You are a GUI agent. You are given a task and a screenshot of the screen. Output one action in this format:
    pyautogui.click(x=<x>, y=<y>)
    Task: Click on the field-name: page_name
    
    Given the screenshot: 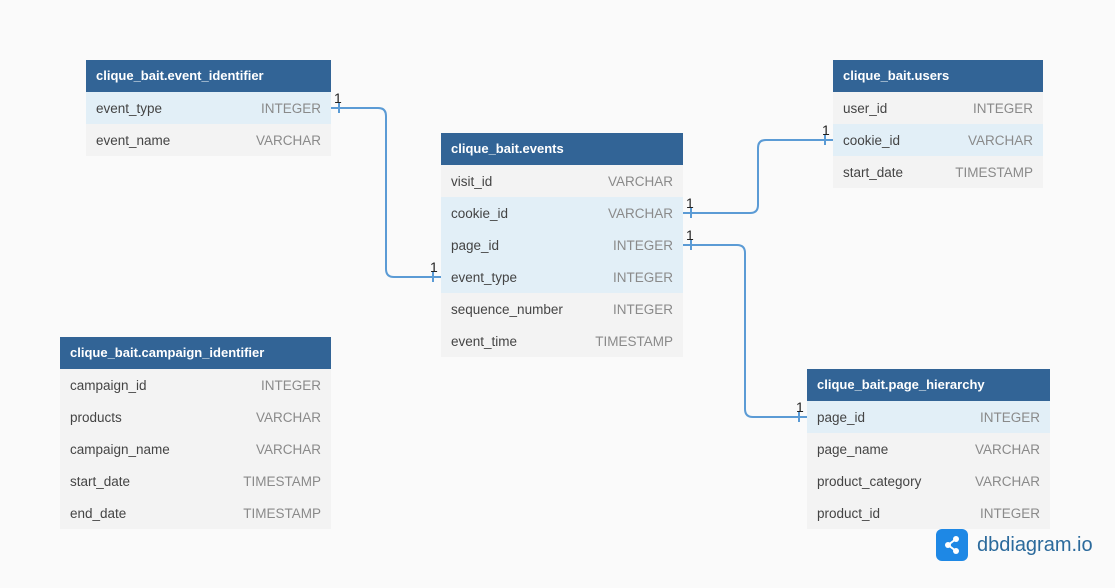 What is the action you would take?
    pyautogui.click(x=853, y=449)
    